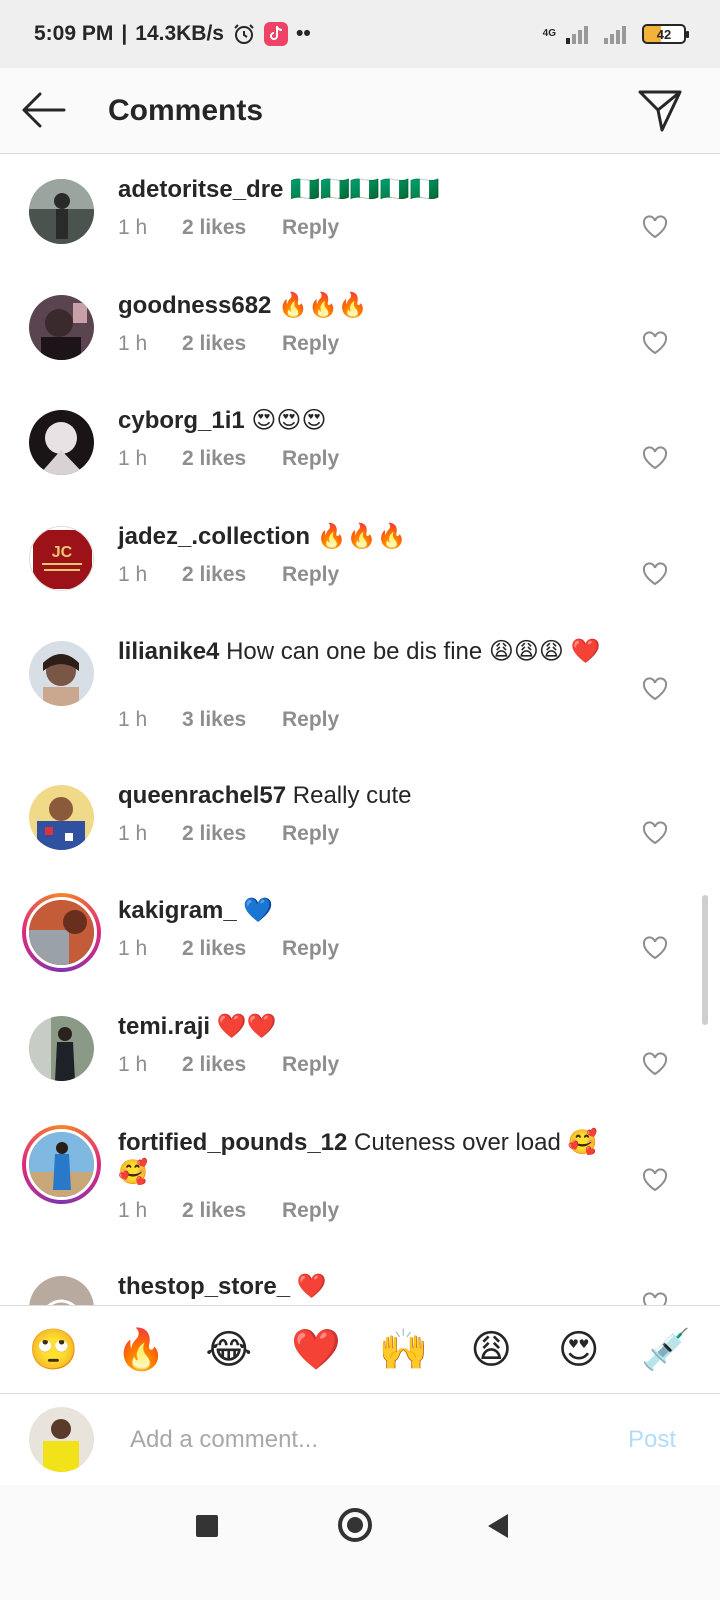  What do you see at coordinates (141, 1349) in the screenshot?
I see `fire-emoji-button: 🔥` at bounding box center [141, 1349].